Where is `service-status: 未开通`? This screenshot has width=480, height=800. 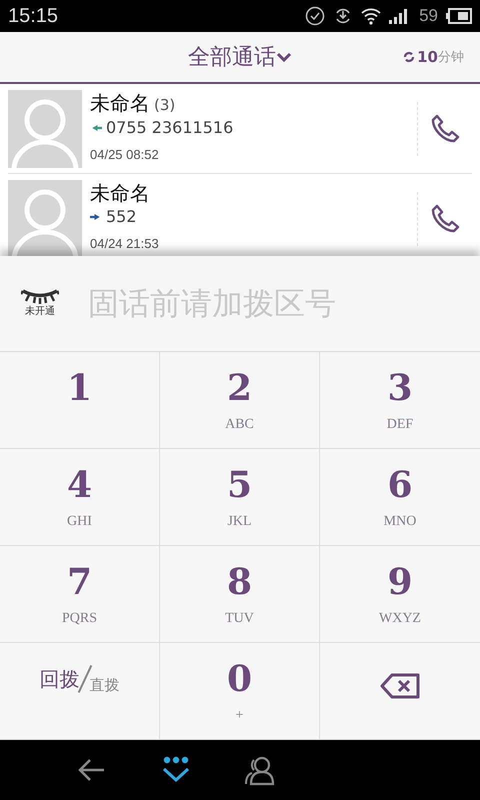
service-status: 未开通 is located at coordinates (40, 311).